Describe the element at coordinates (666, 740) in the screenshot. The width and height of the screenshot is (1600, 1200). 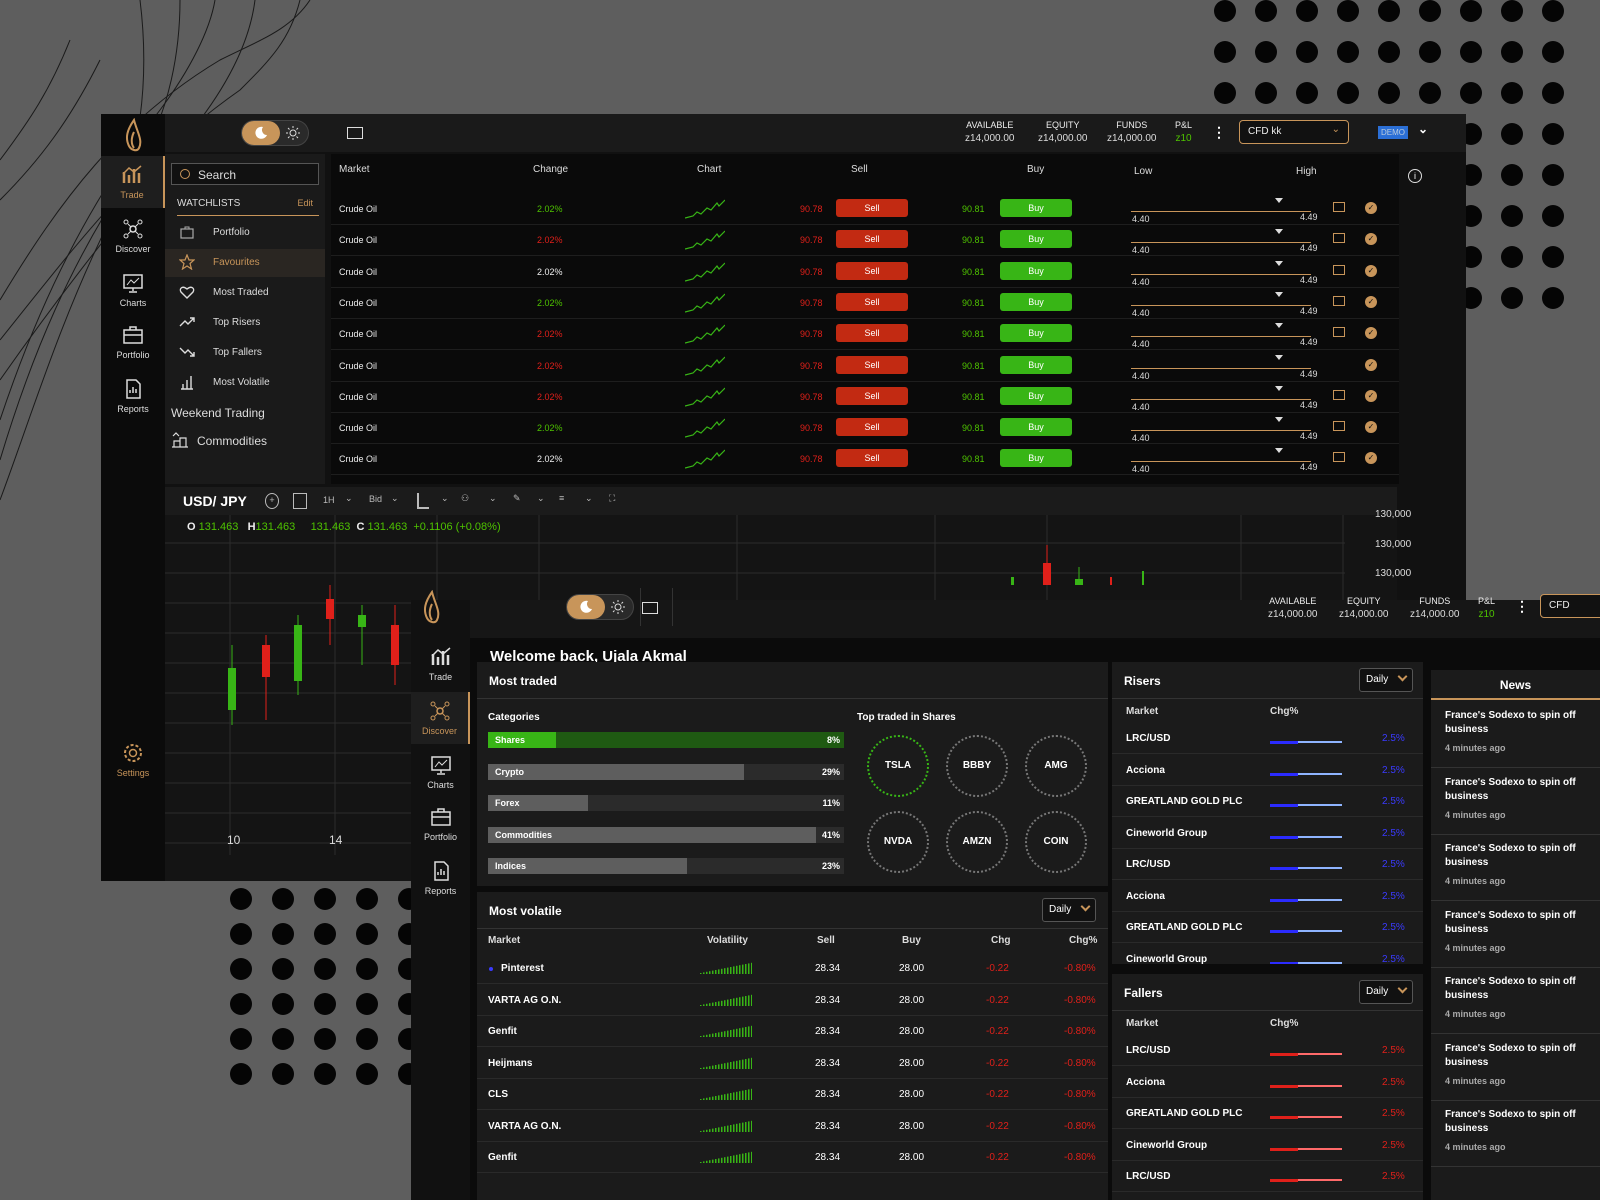
I see `category-bar: Shares 8%` at that location.